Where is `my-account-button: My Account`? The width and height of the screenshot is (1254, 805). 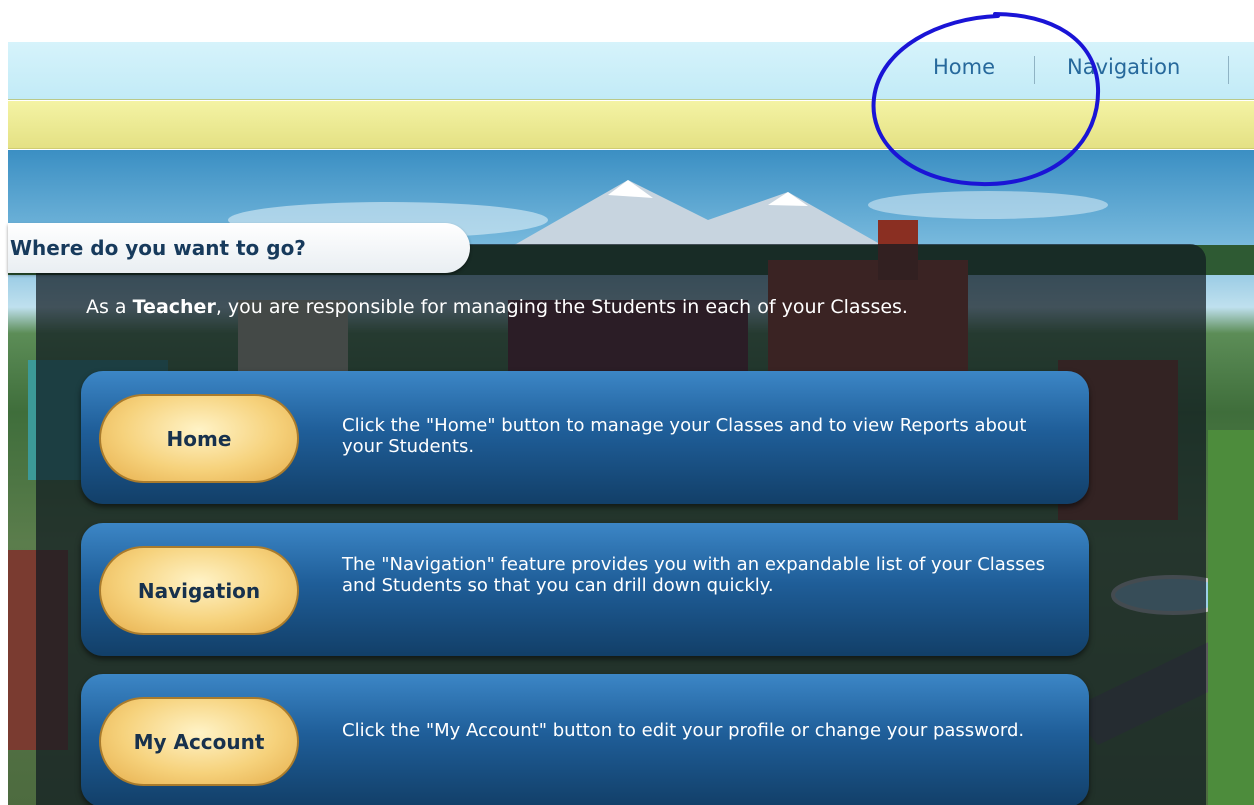
my-account-button: My Account is located at coordinates (199, 741).